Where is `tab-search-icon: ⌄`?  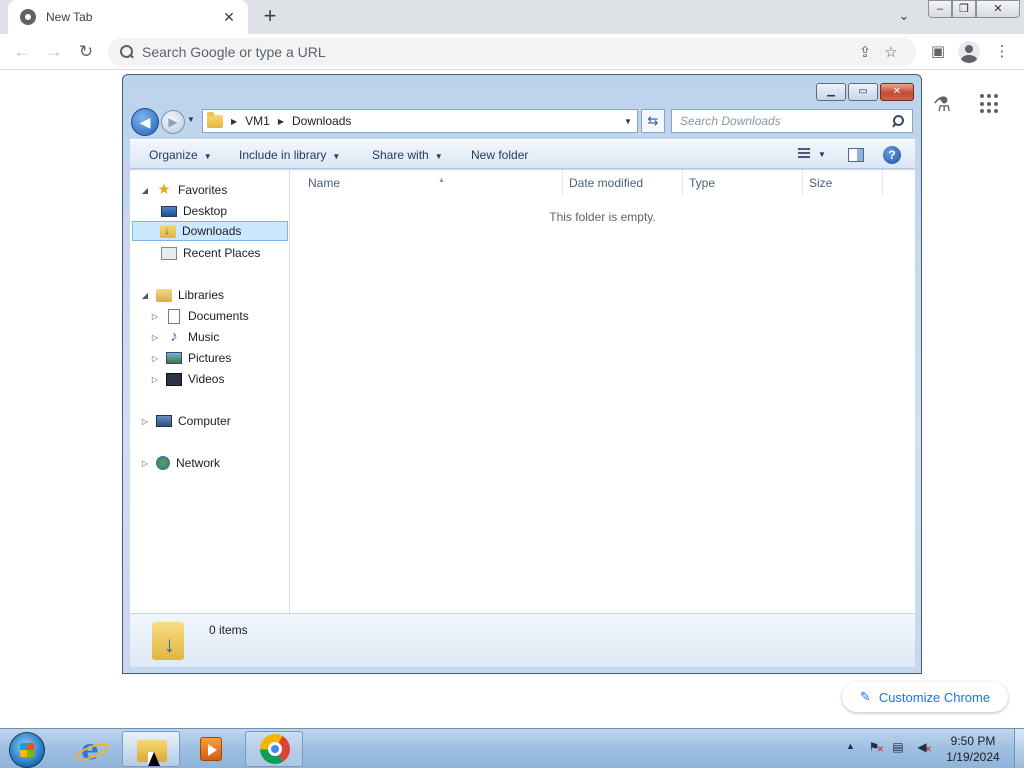 tab-search-icon: ⌄ is located at coordinates (904, 17).